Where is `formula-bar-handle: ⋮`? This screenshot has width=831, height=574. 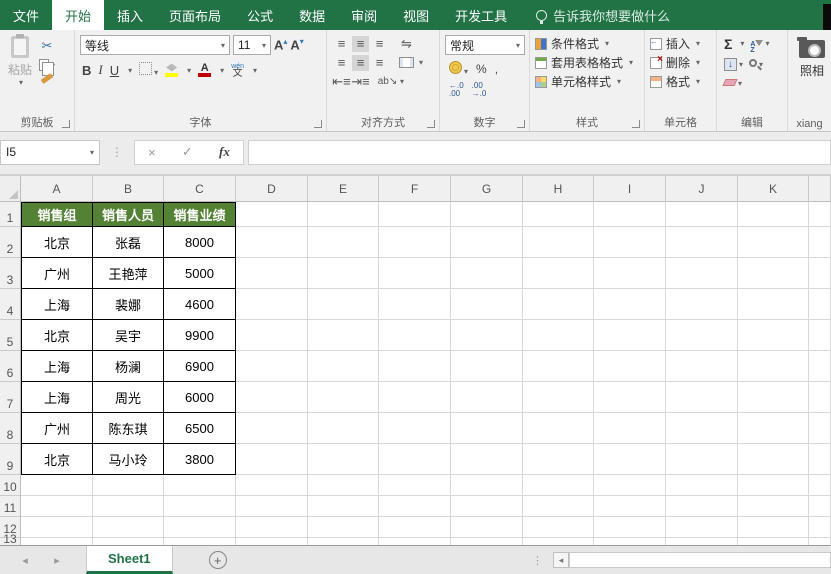
formula-bar-handle: ⋮ is located at coordinates (117, 152).